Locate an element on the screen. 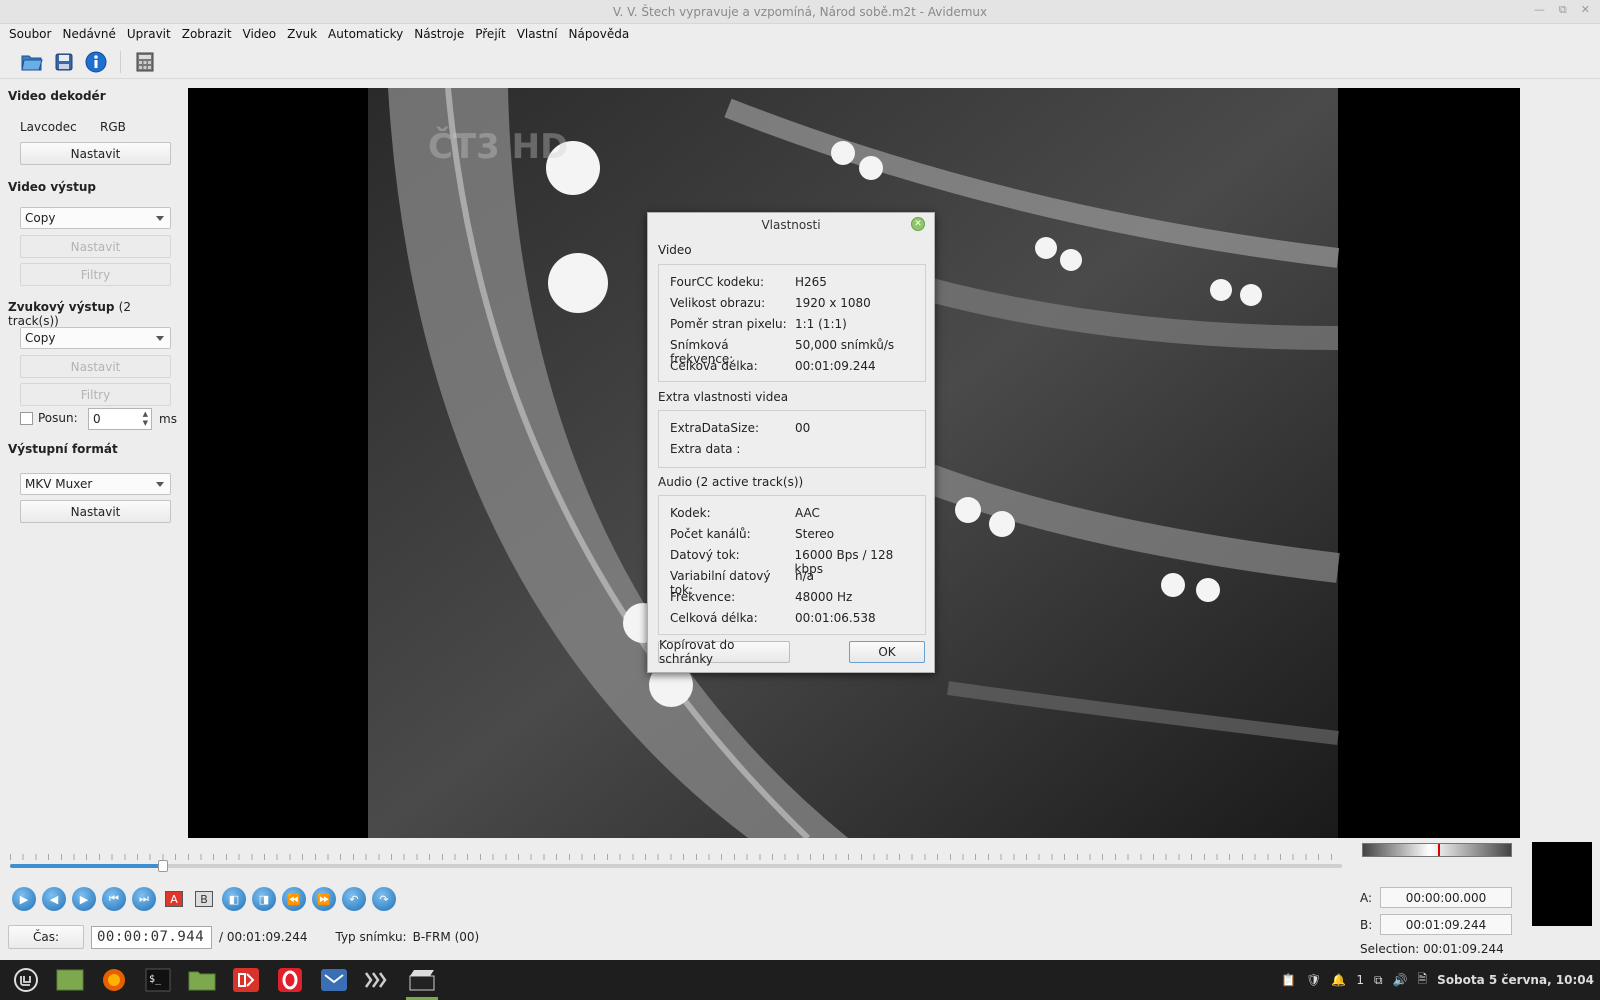 The height and width of the screenshot is (1000, 1600). set-marker-b-icon: B is located at coordinates (204, 899).